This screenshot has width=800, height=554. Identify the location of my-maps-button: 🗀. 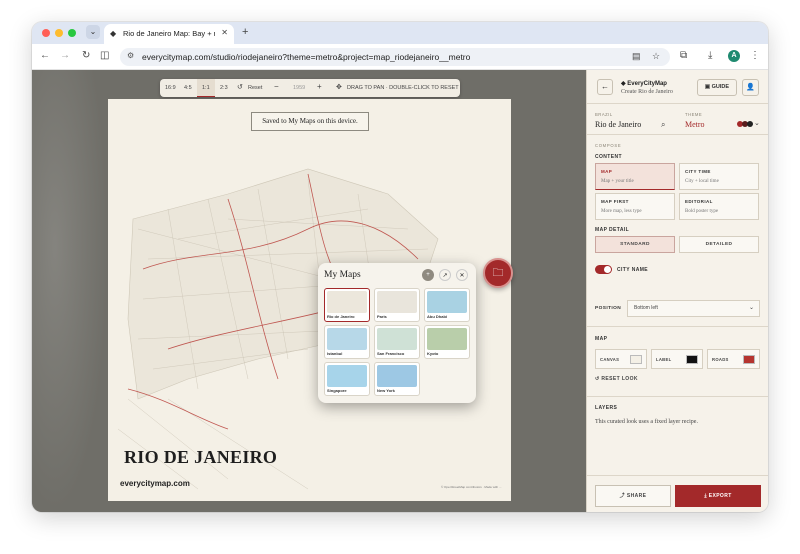
(498, 273).